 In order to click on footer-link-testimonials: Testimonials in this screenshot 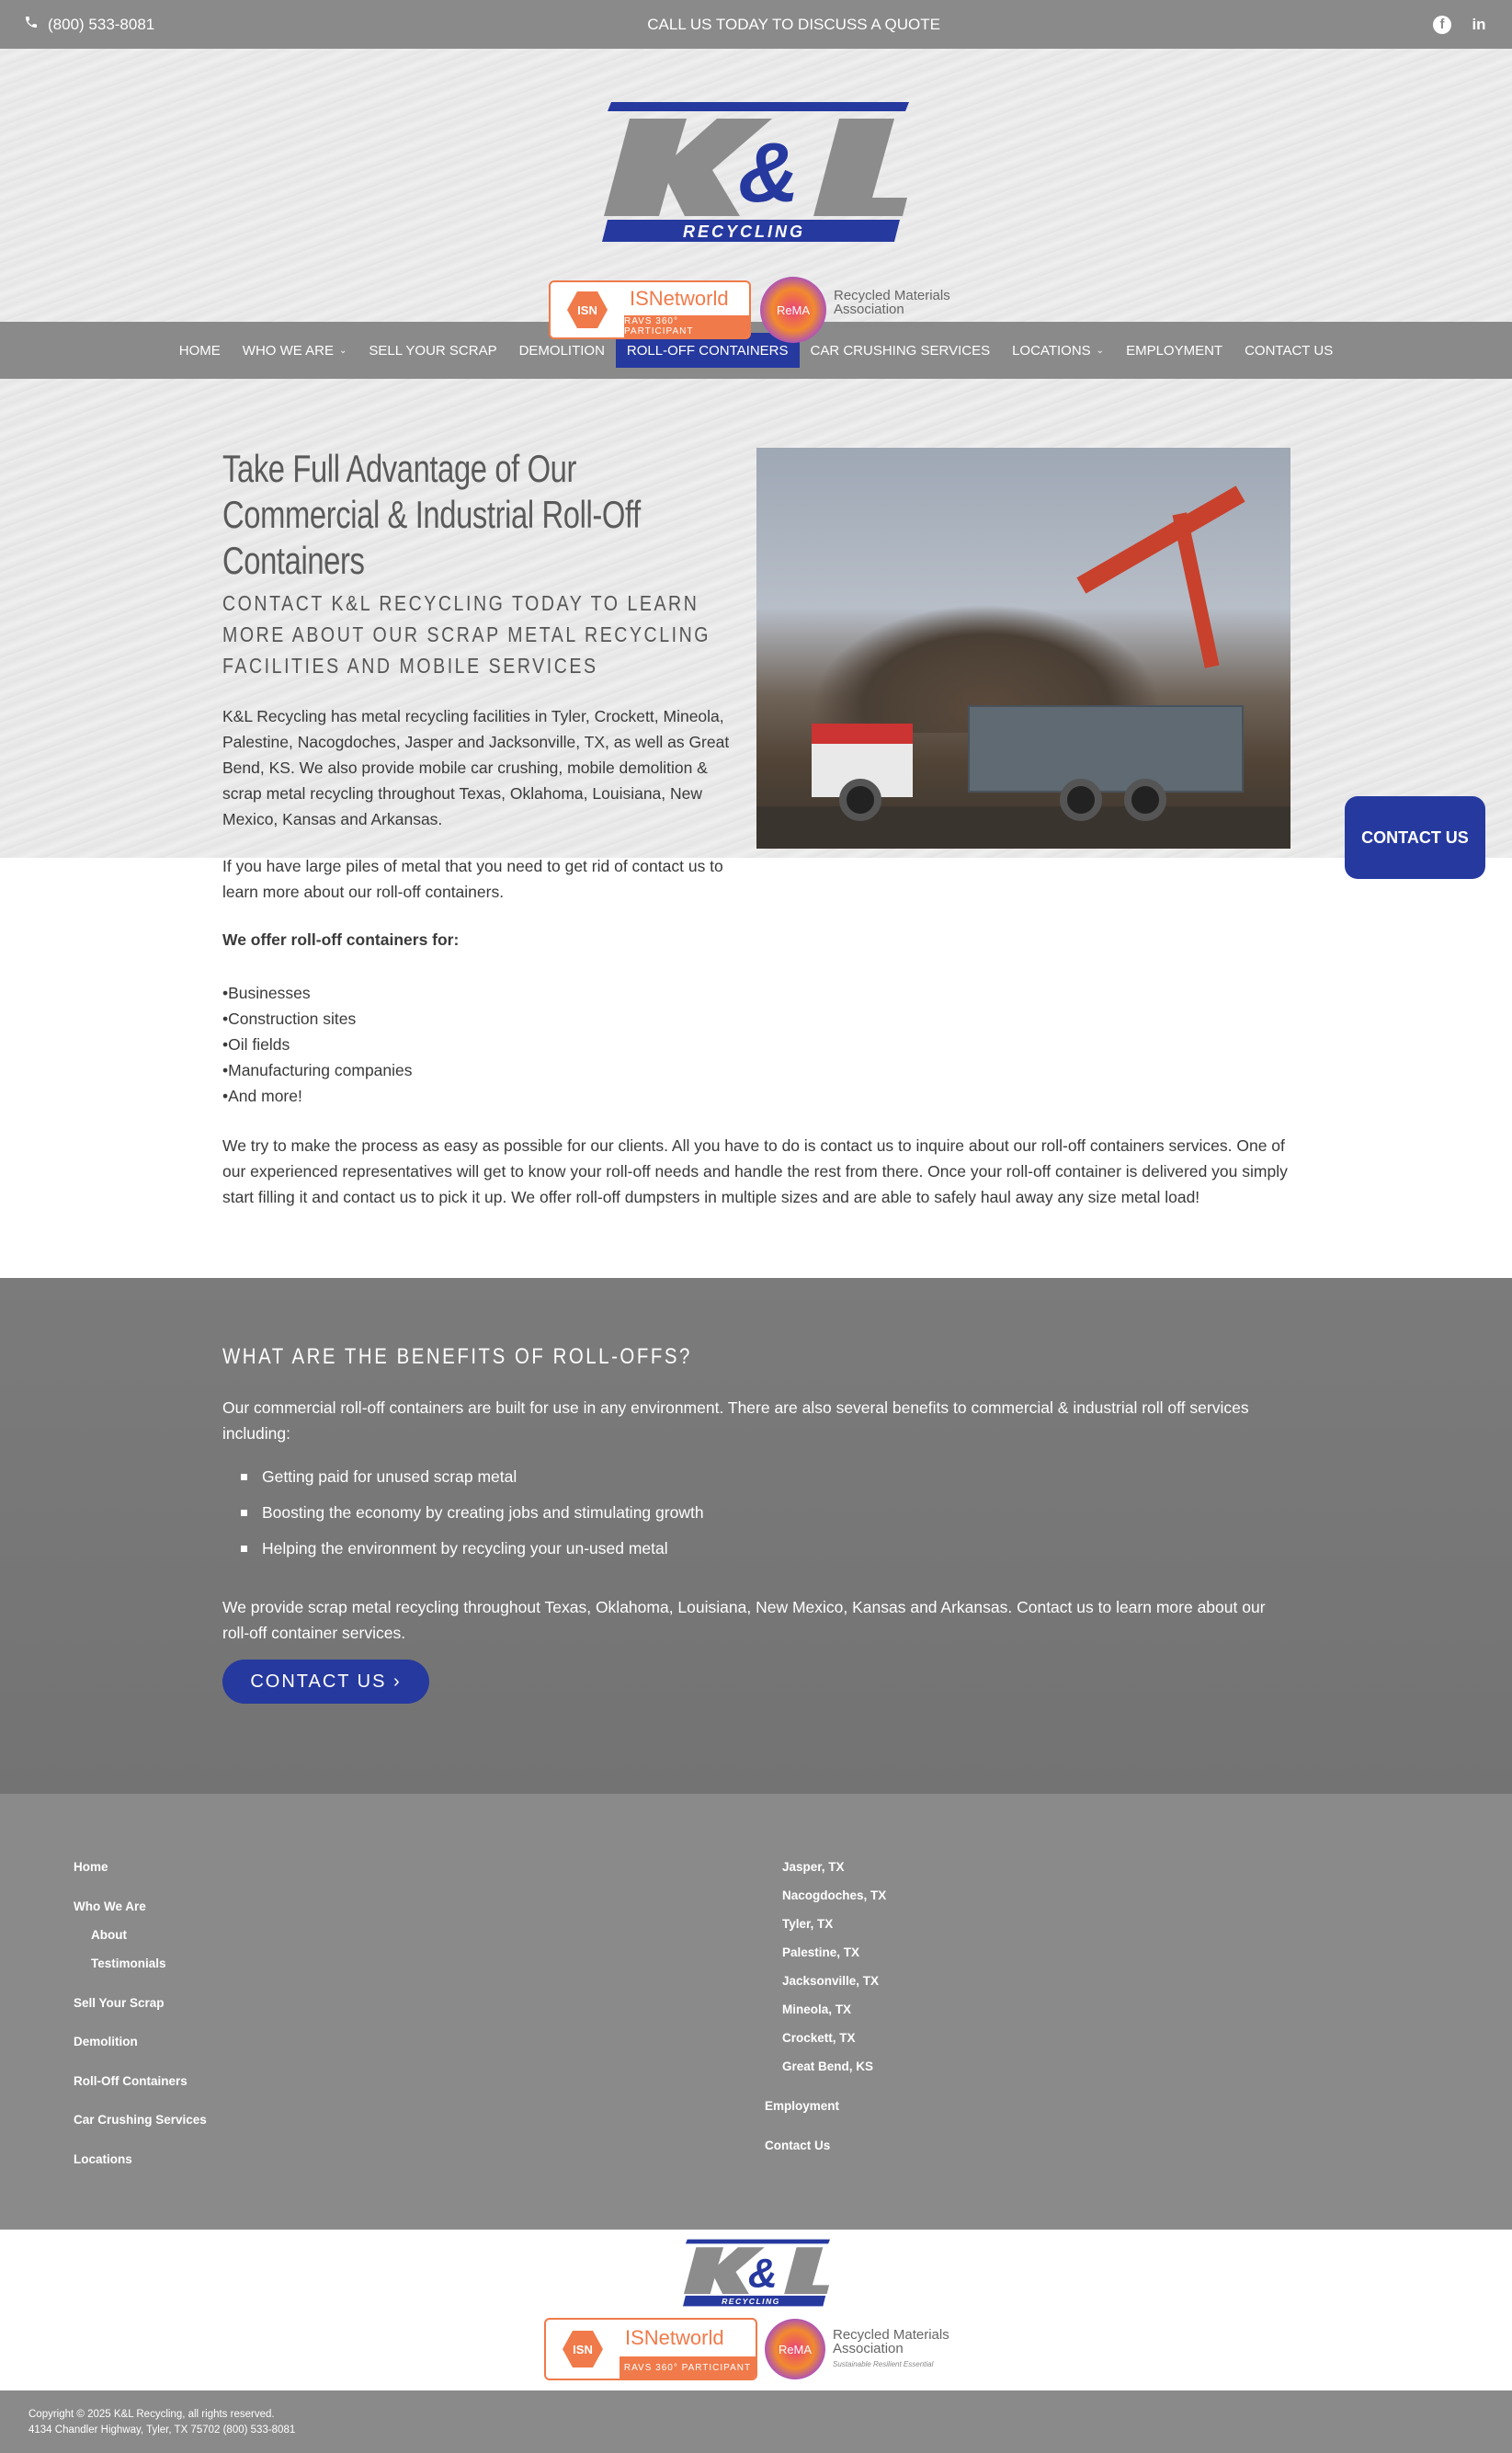, I will do `click(129, 1964)`.